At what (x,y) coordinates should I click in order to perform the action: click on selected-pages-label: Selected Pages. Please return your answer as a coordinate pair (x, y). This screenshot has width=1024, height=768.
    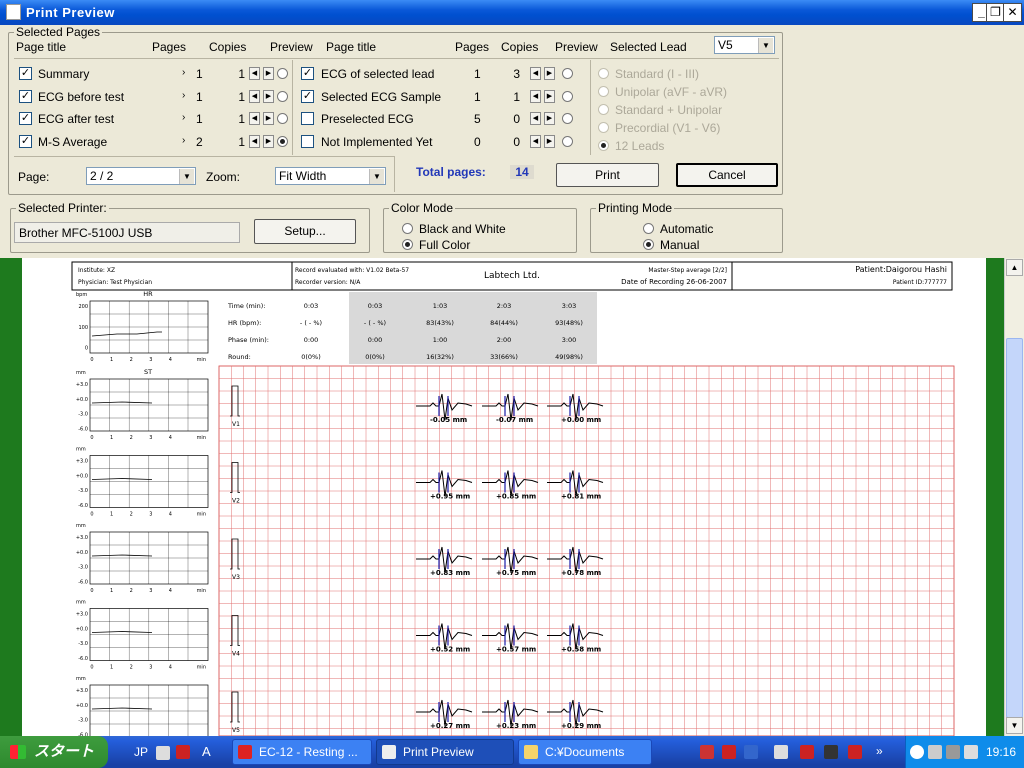
    Looking at the image, I should click on (58, 32).